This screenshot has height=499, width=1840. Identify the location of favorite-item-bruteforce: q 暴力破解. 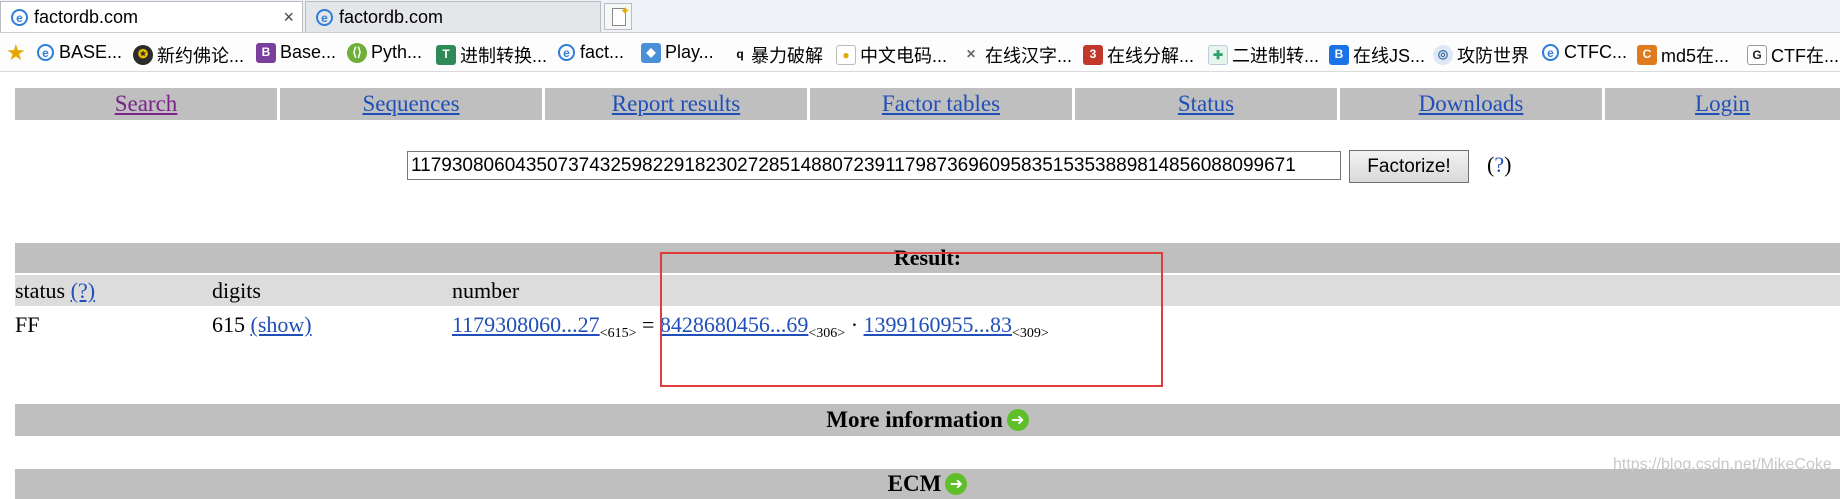
(778, 55).